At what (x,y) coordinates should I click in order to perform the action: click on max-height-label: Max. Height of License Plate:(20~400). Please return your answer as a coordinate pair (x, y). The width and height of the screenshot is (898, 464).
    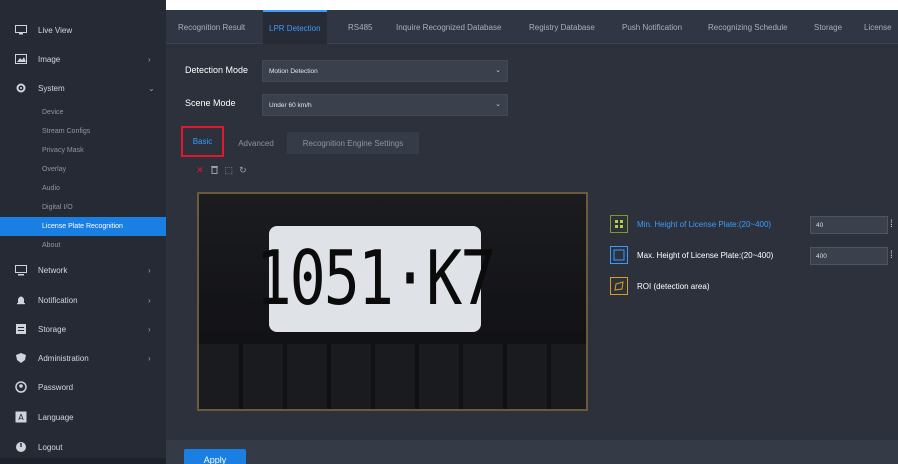
    Looking at the image, I should click on (705, 255).